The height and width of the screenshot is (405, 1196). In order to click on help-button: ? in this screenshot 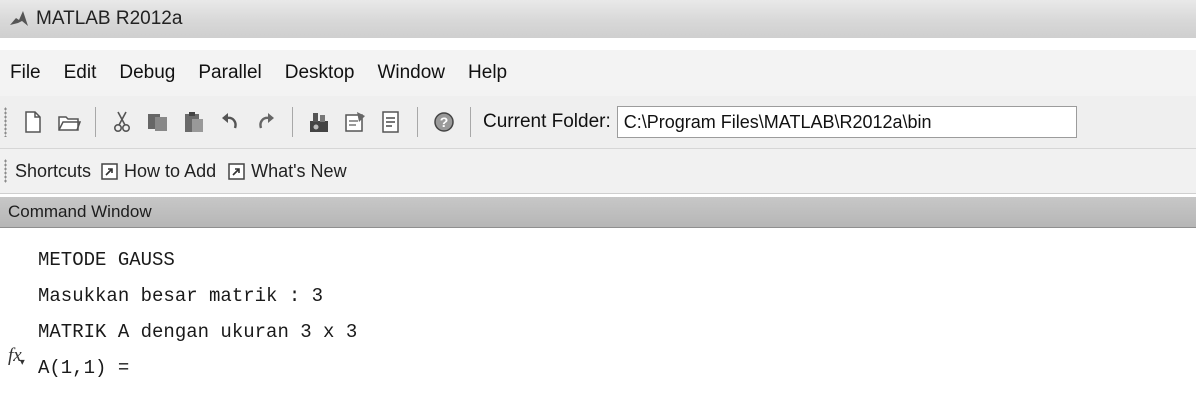, I will do `click(444, 122)`.